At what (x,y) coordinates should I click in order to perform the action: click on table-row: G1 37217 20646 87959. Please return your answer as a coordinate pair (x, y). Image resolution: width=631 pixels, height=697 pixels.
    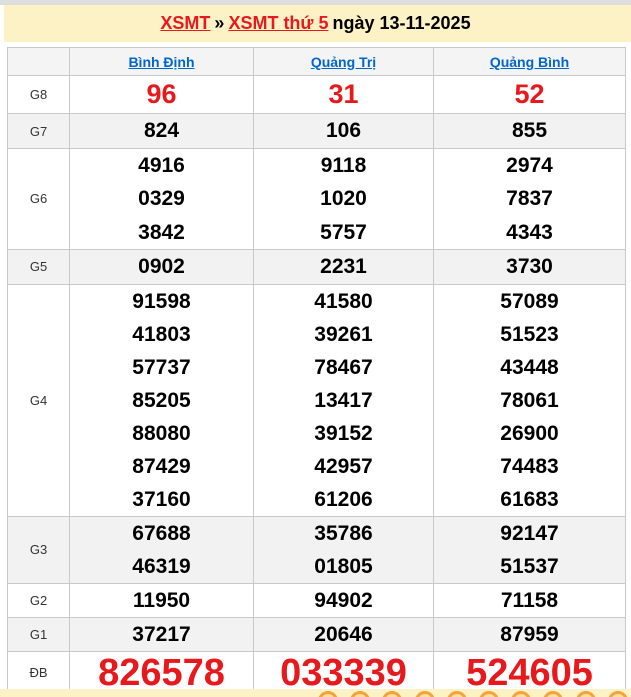
    Looking at the image, I should click on (316, 634).